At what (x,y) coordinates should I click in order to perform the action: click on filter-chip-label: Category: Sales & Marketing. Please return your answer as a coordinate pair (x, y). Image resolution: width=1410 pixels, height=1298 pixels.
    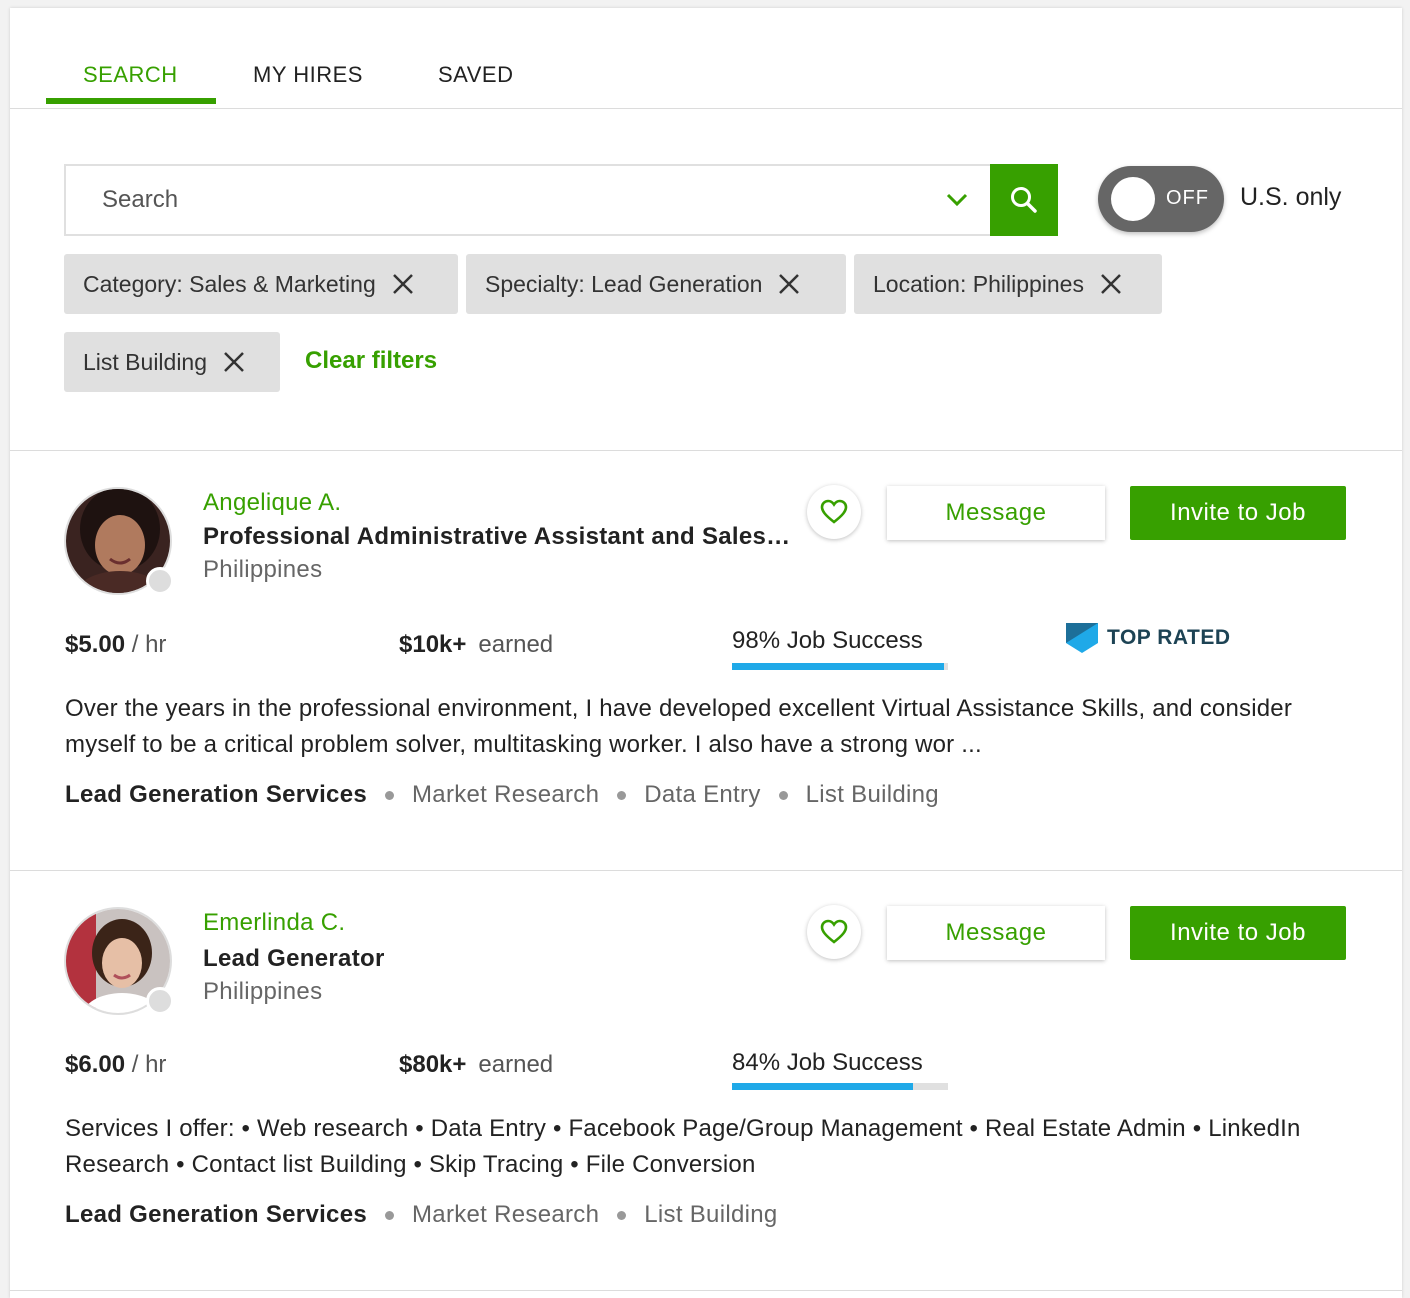
    Looking at the image, I should click on (229, 283).